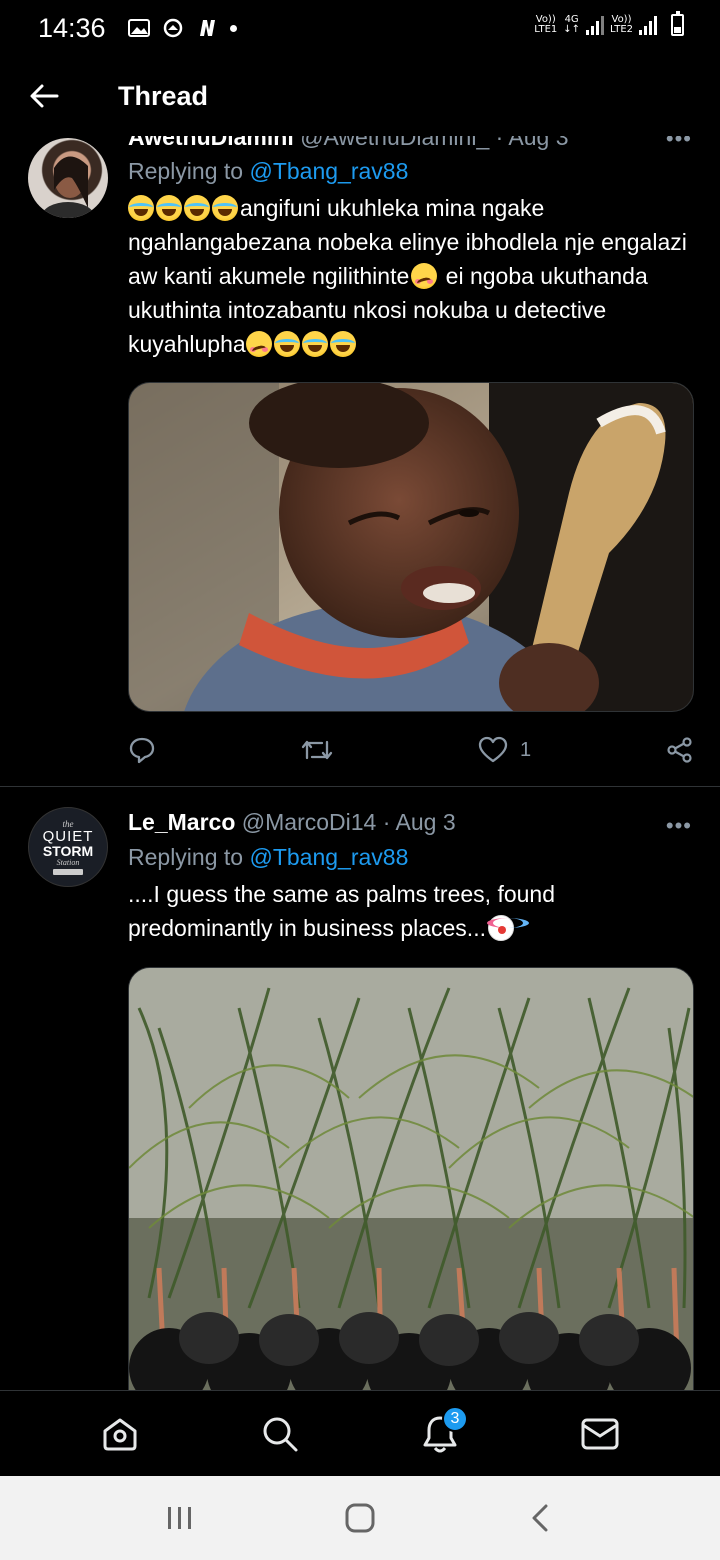 The height and width of the screenshot is (1560, 720). Describe the element at coordinates (493, 749) in the screenshot. I see `heart-icon` at that location.